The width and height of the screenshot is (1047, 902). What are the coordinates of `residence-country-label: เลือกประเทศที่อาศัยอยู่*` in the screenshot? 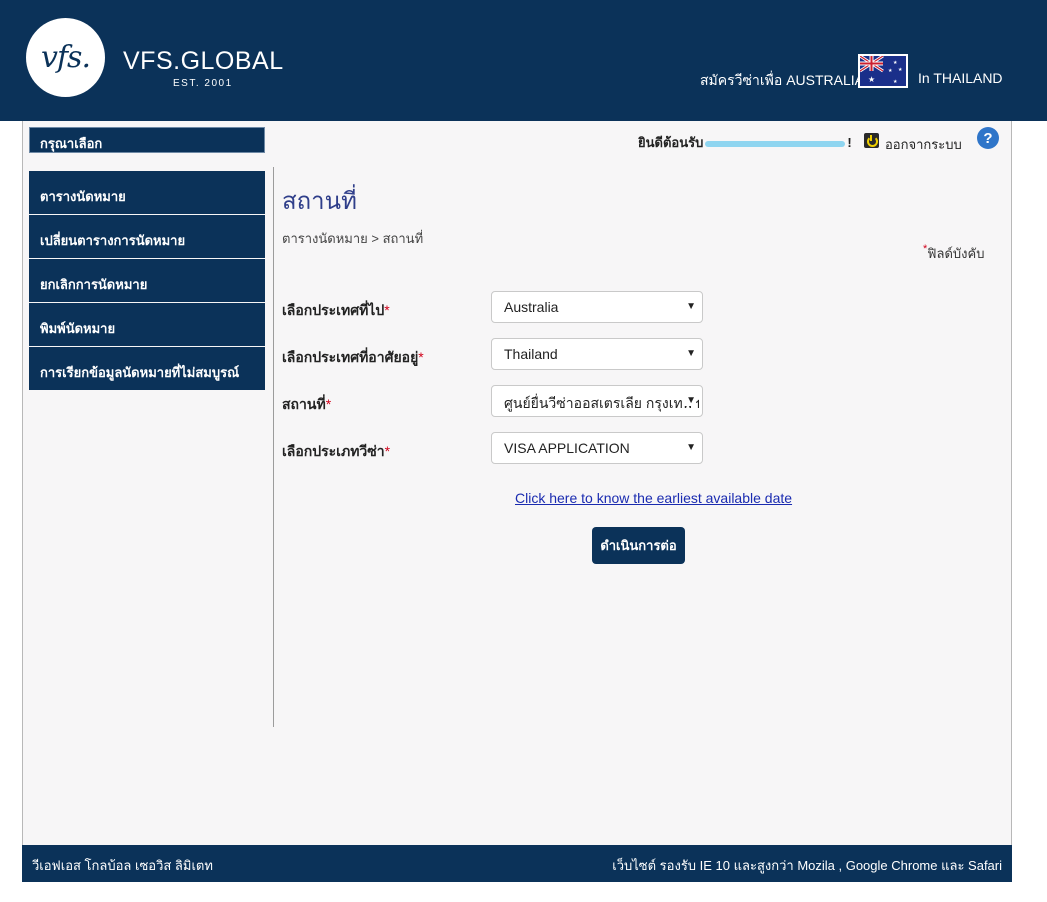 It's located at (353, 358).